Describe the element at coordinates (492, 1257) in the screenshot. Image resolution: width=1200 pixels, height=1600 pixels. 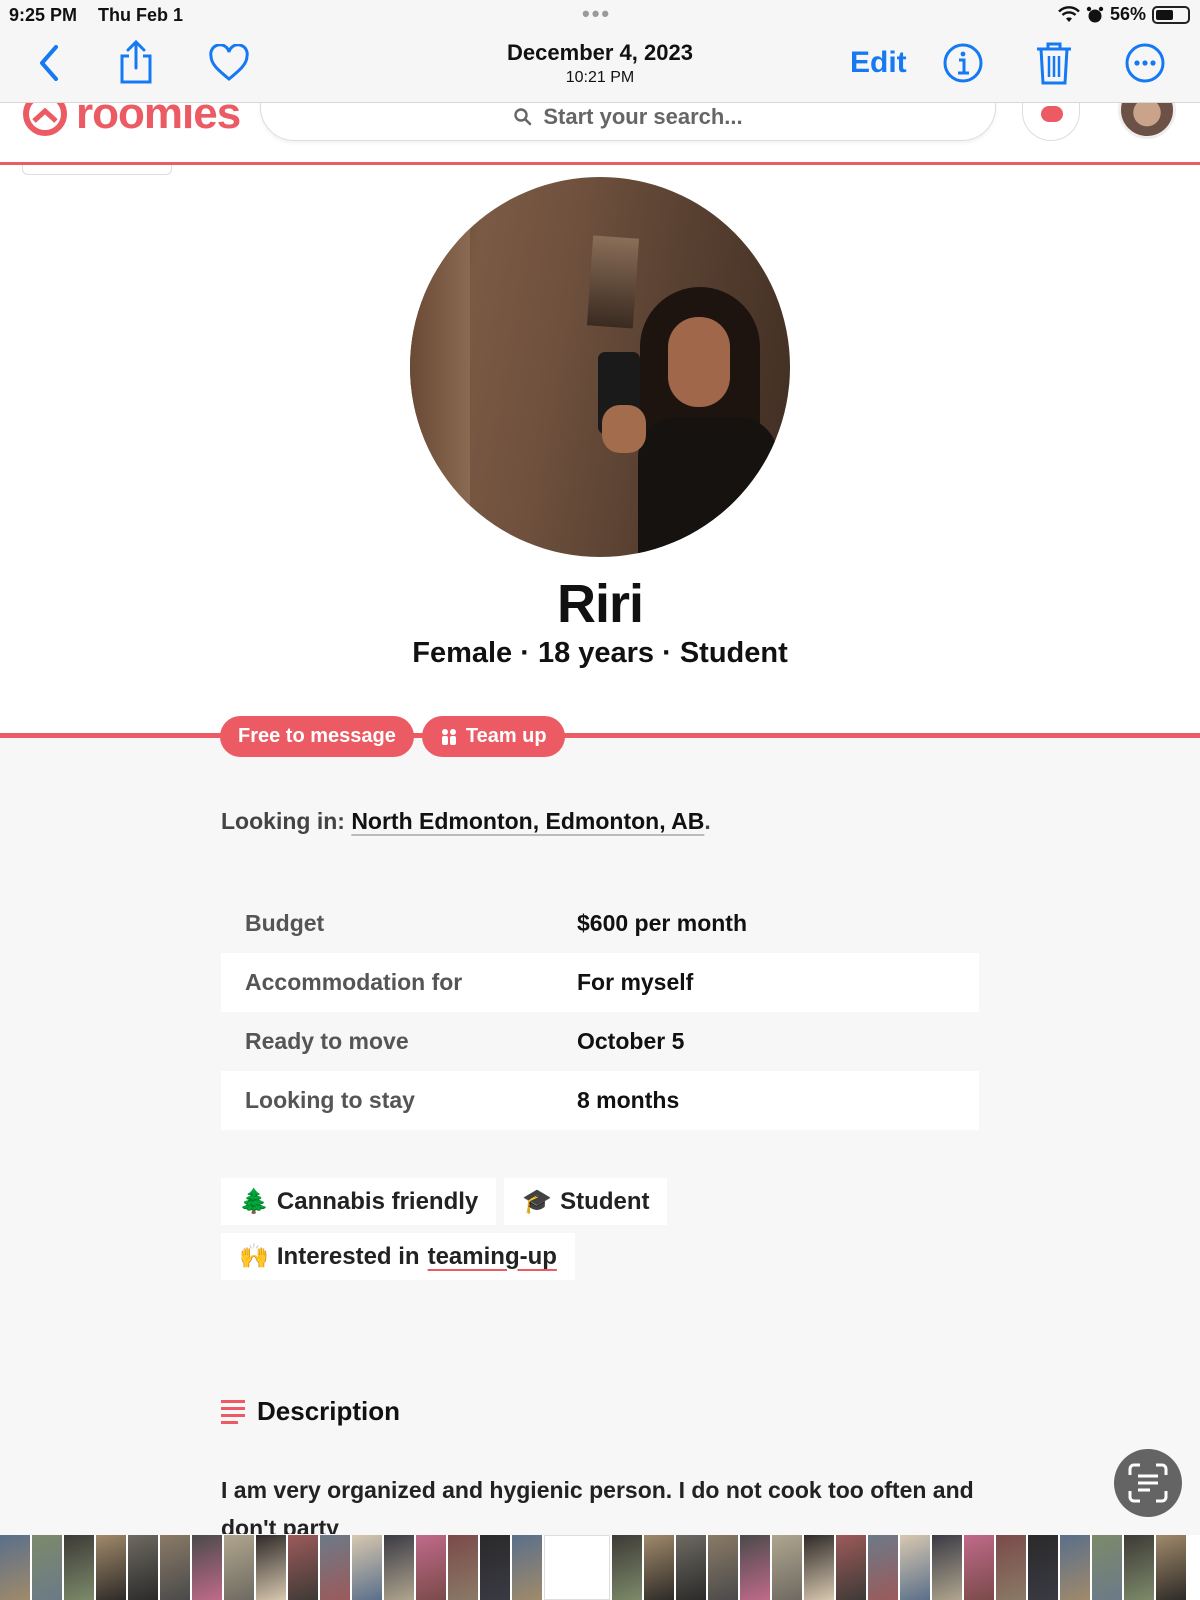
I see `teaming-up-link: teaming-up` at that location.